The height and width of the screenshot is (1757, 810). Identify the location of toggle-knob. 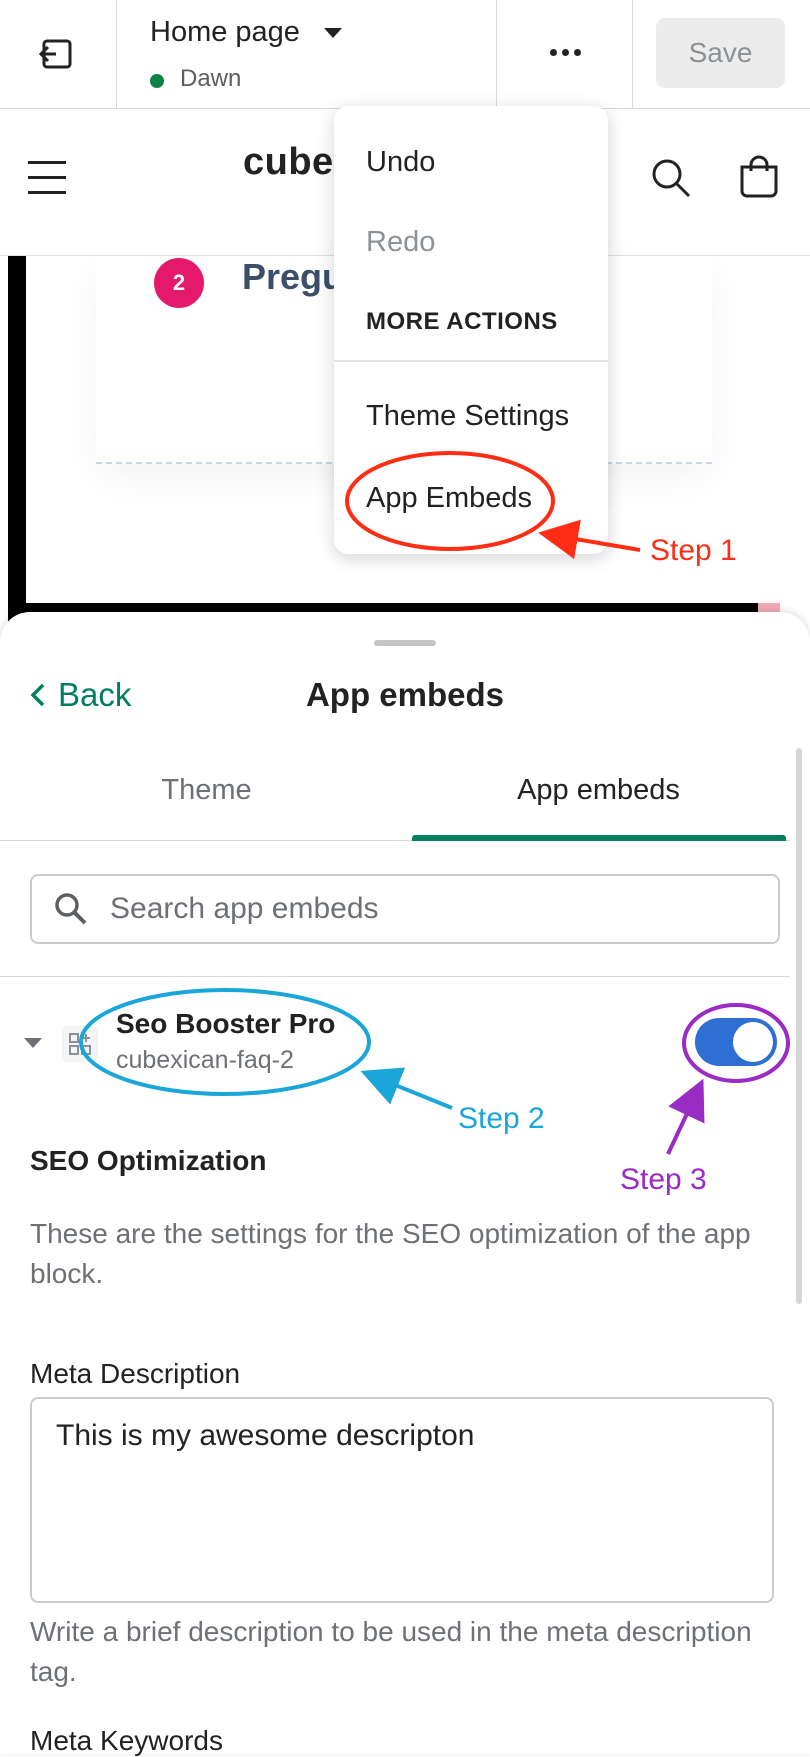
(753, 1042).